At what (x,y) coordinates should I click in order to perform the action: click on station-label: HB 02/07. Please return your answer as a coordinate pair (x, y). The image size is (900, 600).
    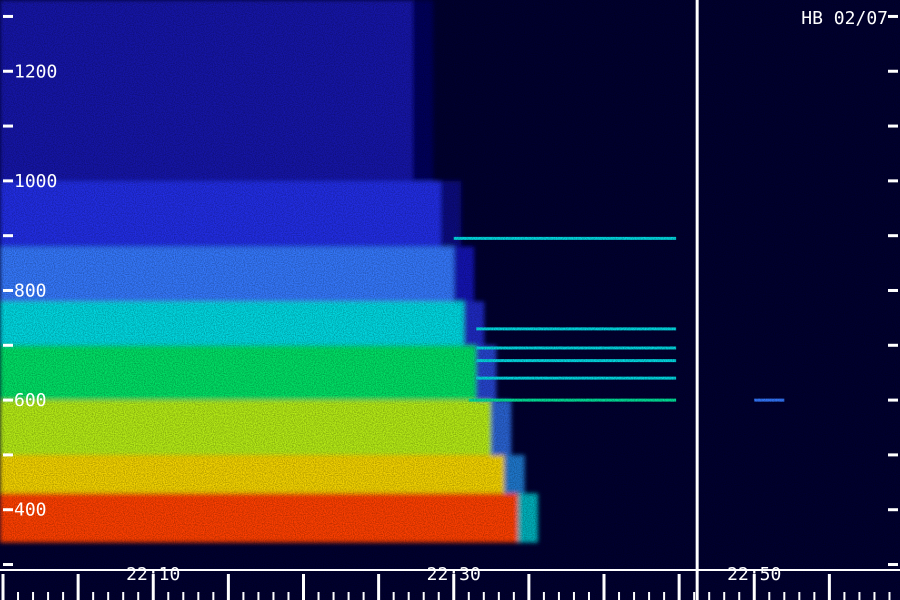
    Looking at the image, I should click on (844, 18).